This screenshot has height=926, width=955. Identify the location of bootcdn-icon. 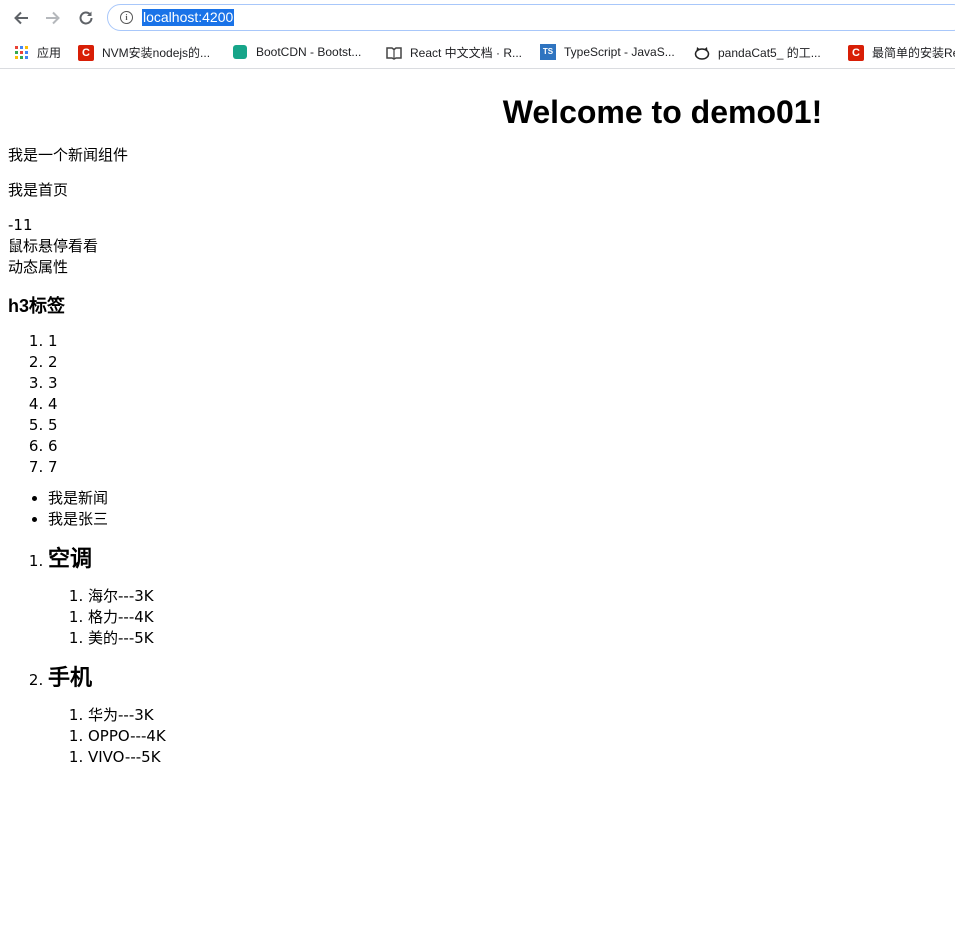
(240, 52).